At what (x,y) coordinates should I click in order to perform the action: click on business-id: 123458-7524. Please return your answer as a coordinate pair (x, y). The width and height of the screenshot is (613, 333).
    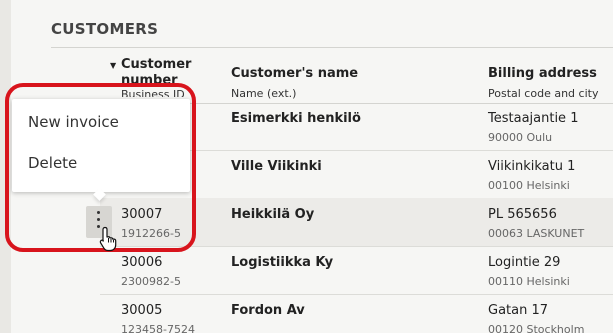
    Looking at the image, I should click on (158, 328).